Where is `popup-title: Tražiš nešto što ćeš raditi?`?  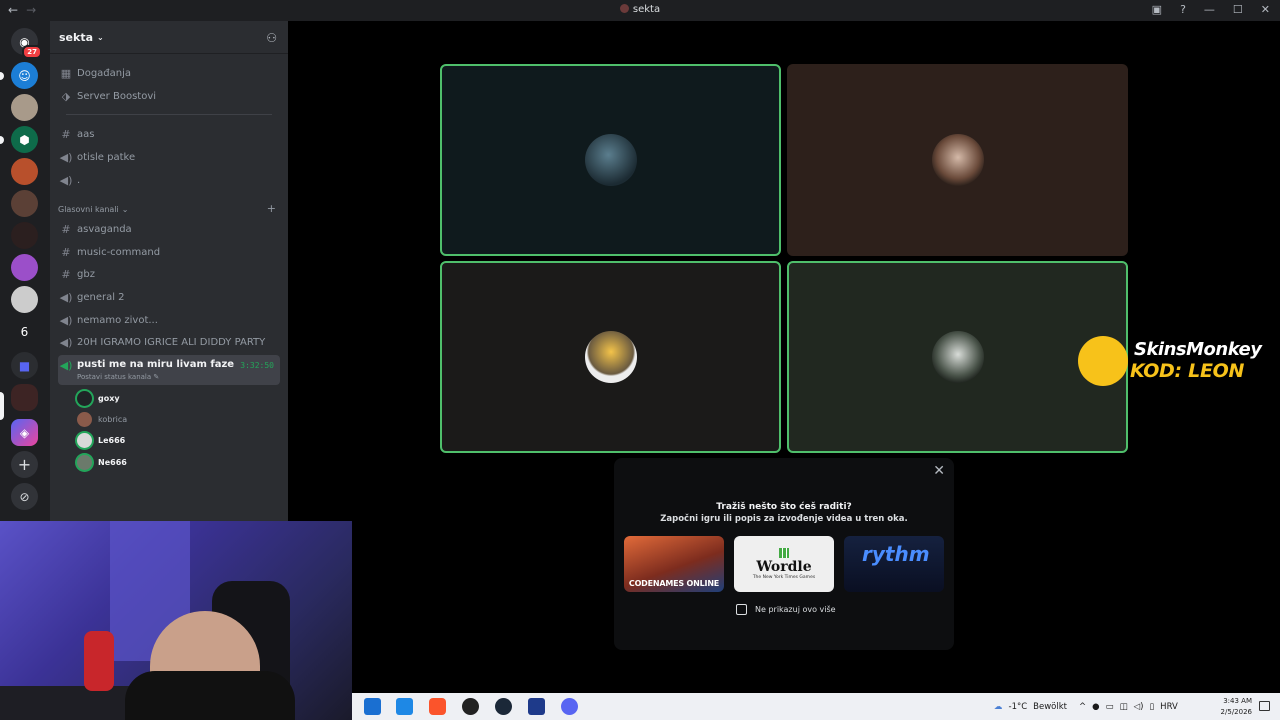 popup-title: Tražiš nešto što ćeš raditi? is located at coordinates (784, 507).